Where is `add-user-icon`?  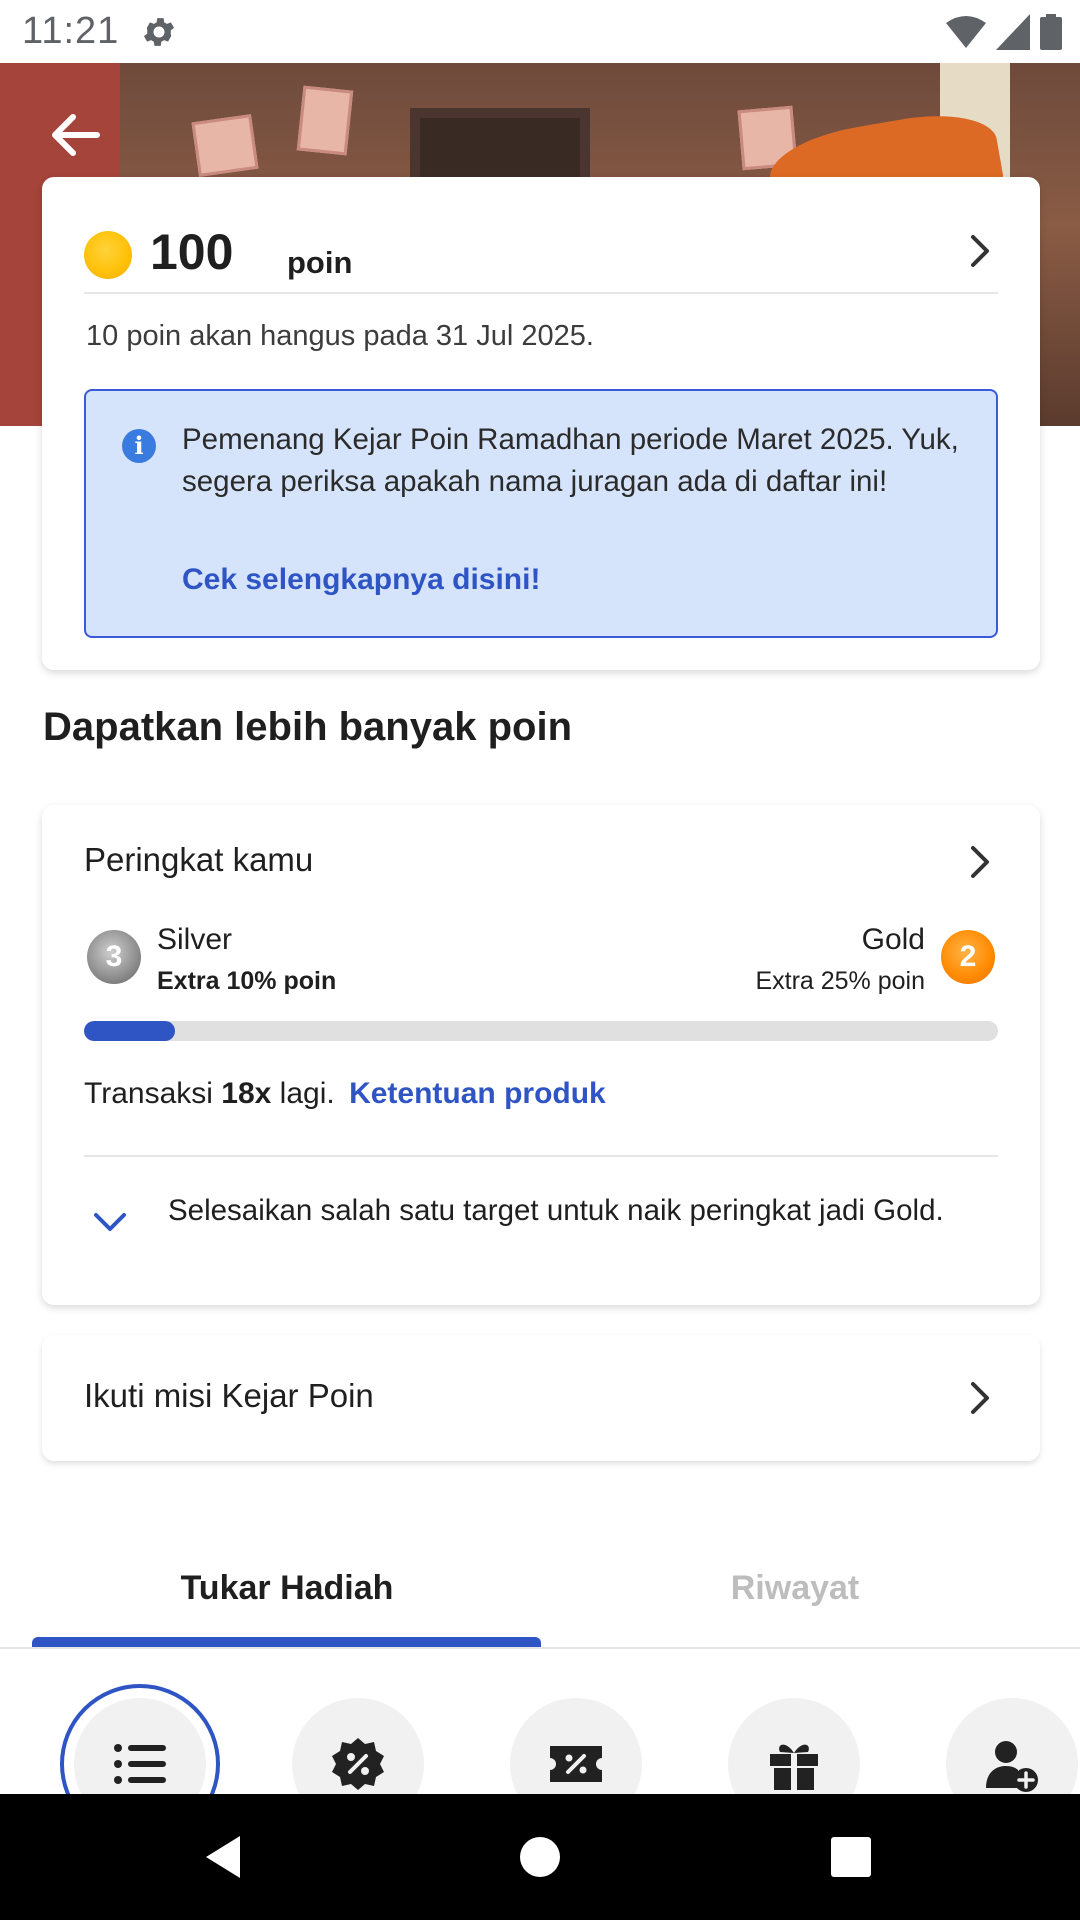
add-user-icon is located at coordinates (1012, 1766).